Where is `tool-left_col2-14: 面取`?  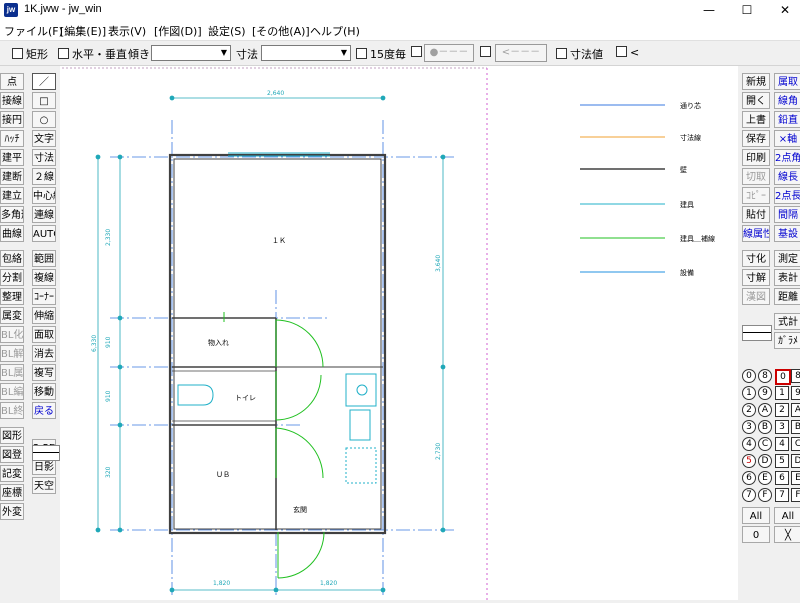
tool-left_col2-14: 面取 is located at coordinates (44, 334).